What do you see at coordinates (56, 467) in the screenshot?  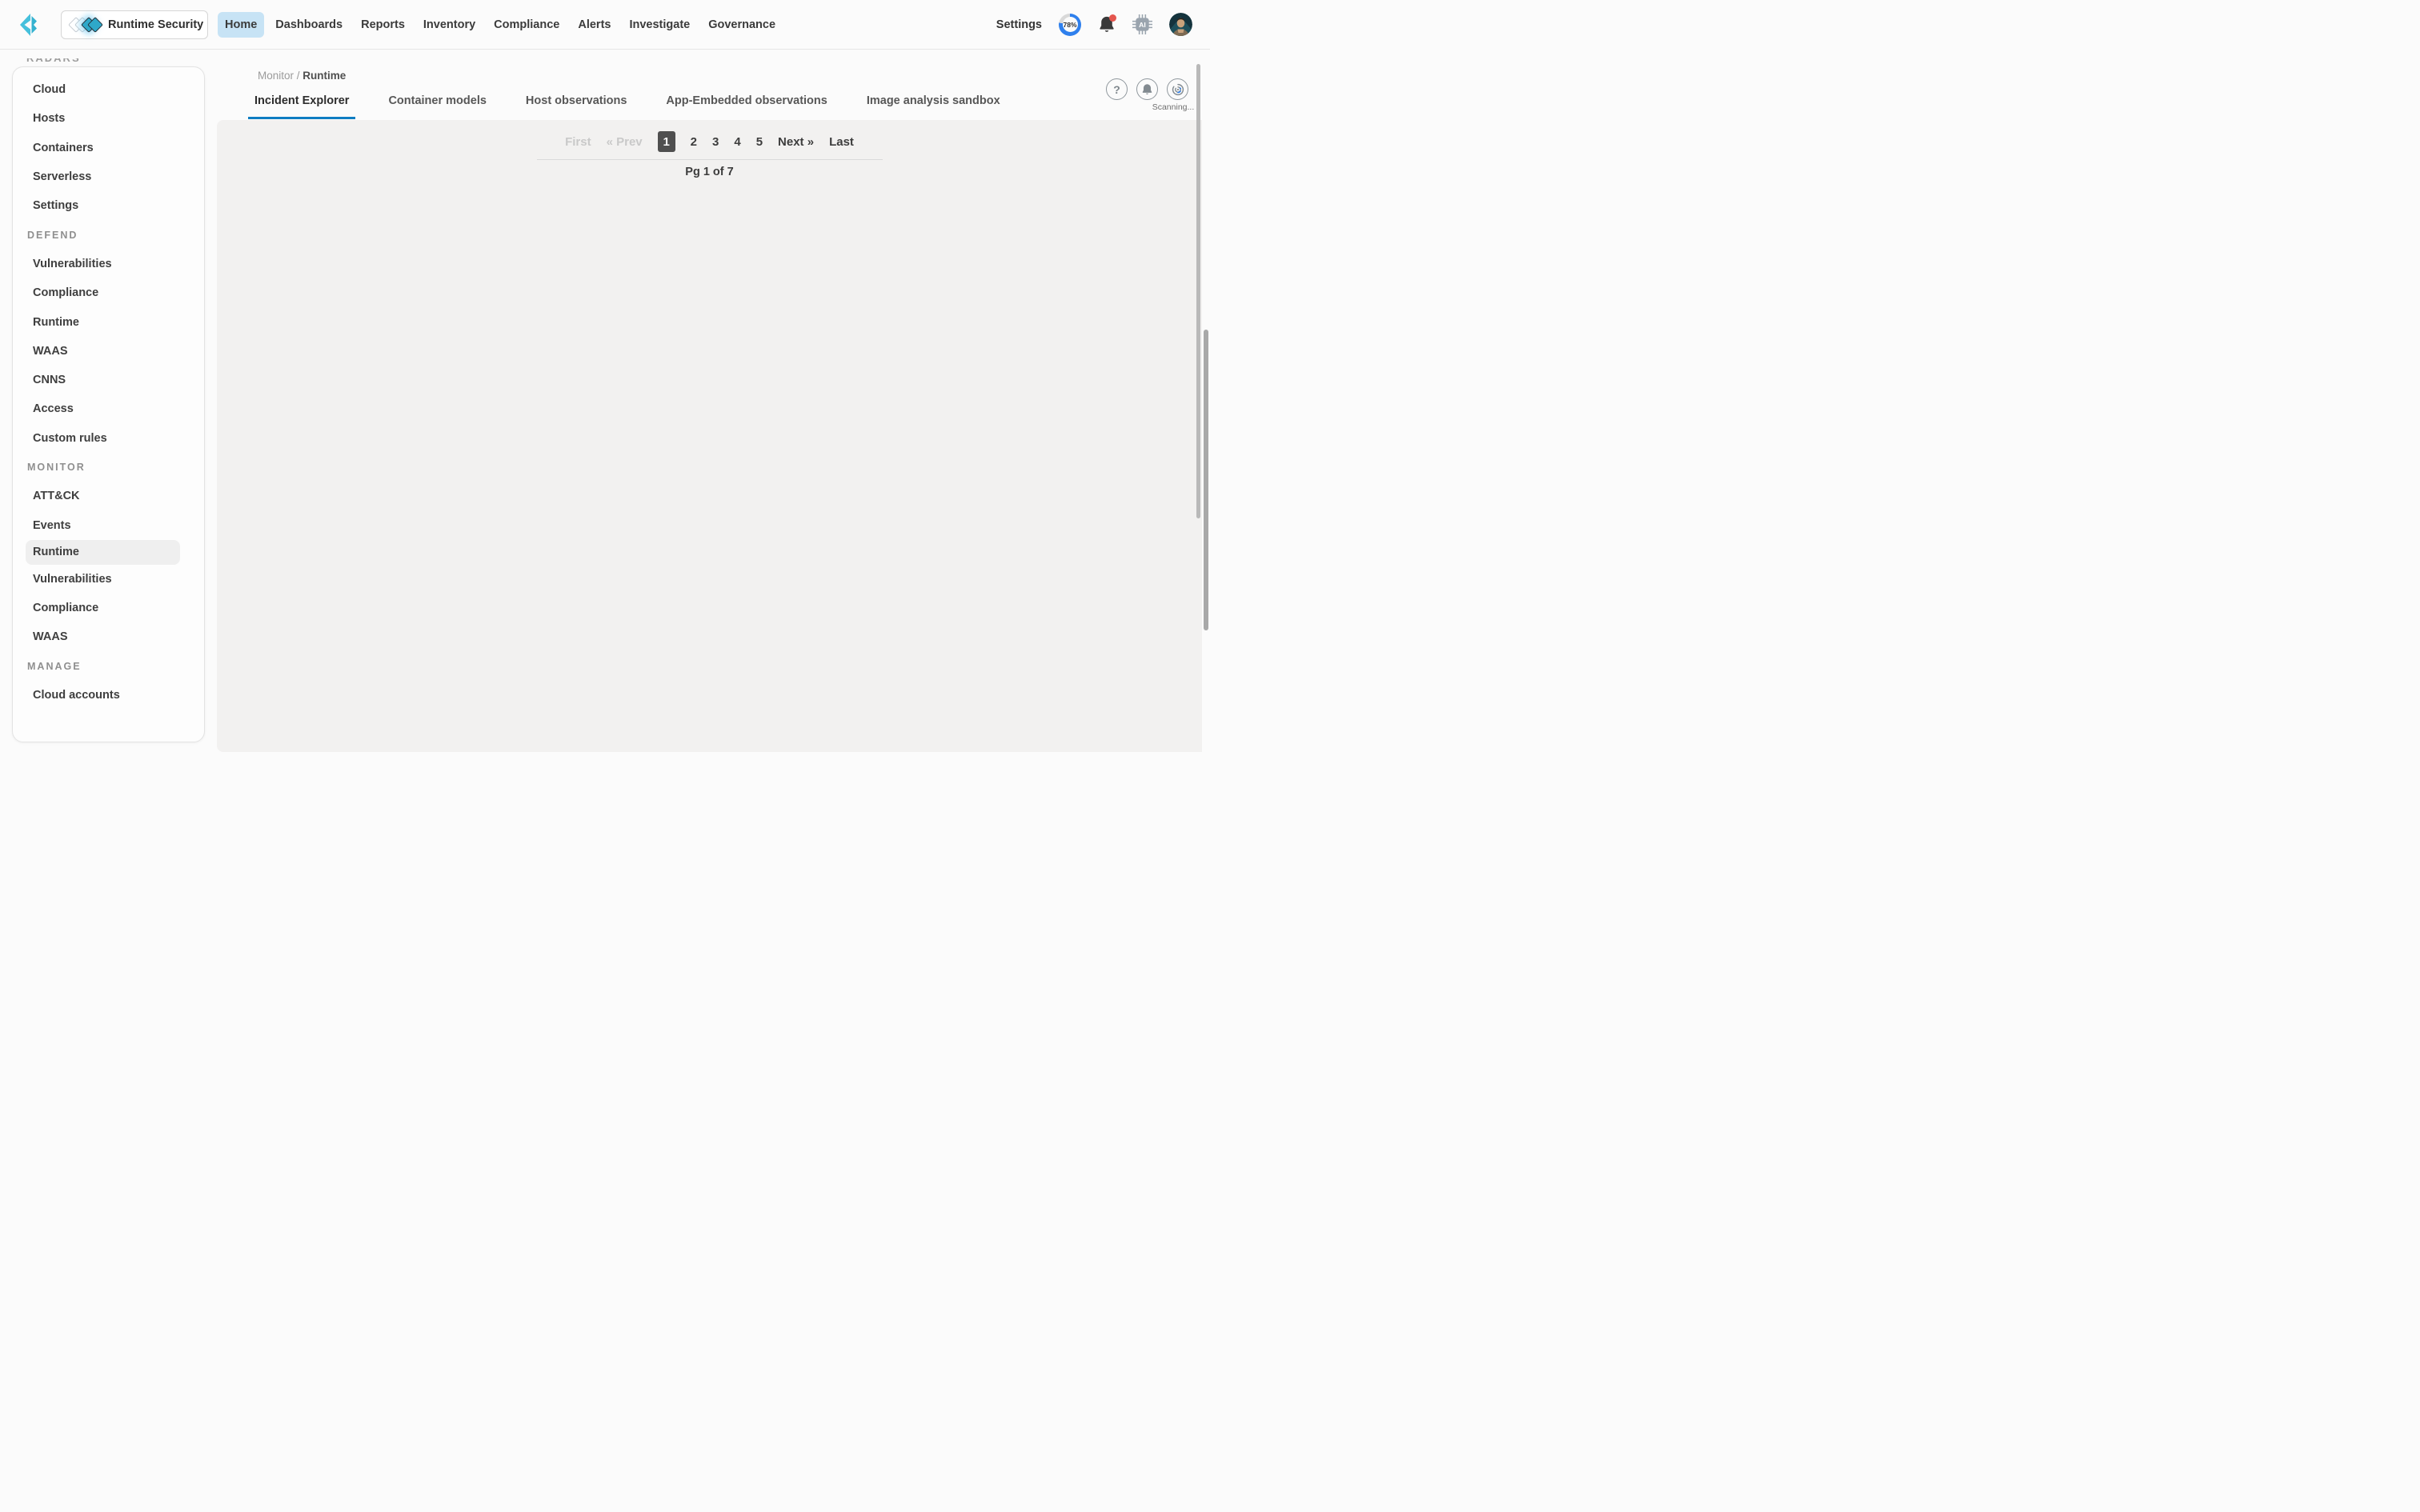 I see `sidebar-section-label: MONITOR` at bounding box center [56, 467].